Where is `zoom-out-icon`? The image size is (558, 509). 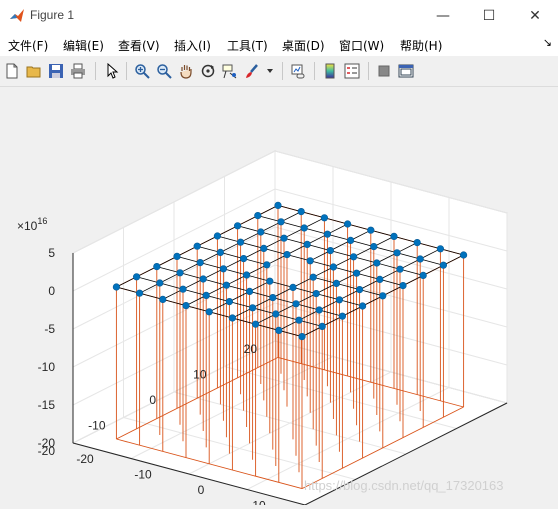
zoom-out-icon is located at coordinates (164, 71).